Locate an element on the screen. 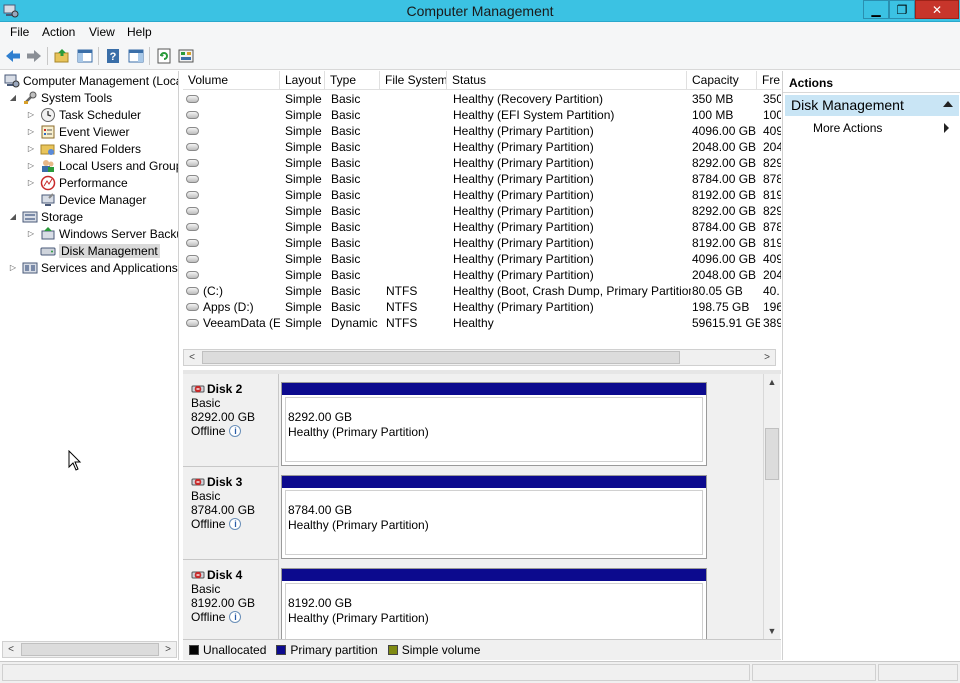 Image resolution: width=960 pixels, height=683 pixels. back-button is located at coordinates (13, 56).